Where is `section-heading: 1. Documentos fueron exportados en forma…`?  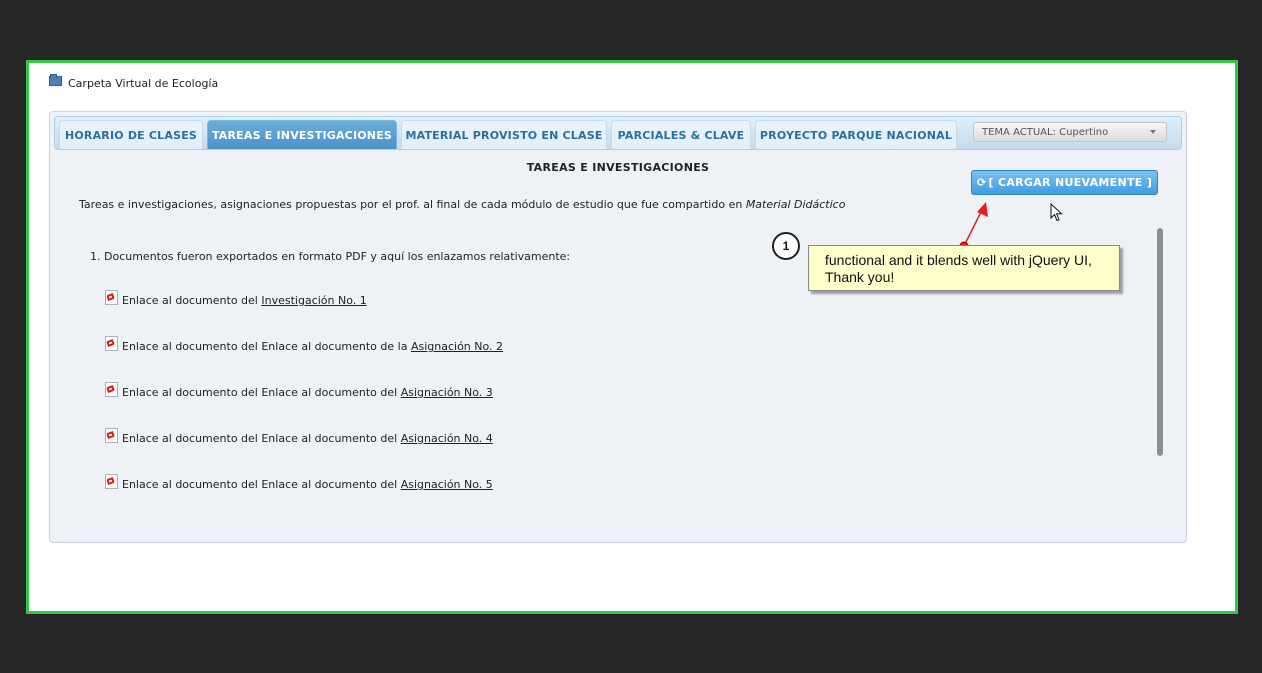
section-heading: 1. Documentos fueron exportados en forma… is located at coordinates (330, 256).